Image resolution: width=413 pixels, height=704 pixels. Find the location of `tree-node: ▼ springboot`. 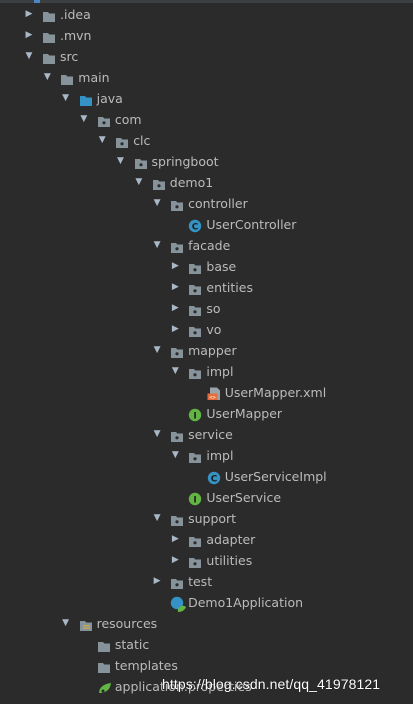

tree-node: ▼ springboot is located at coordinates (206, 161).